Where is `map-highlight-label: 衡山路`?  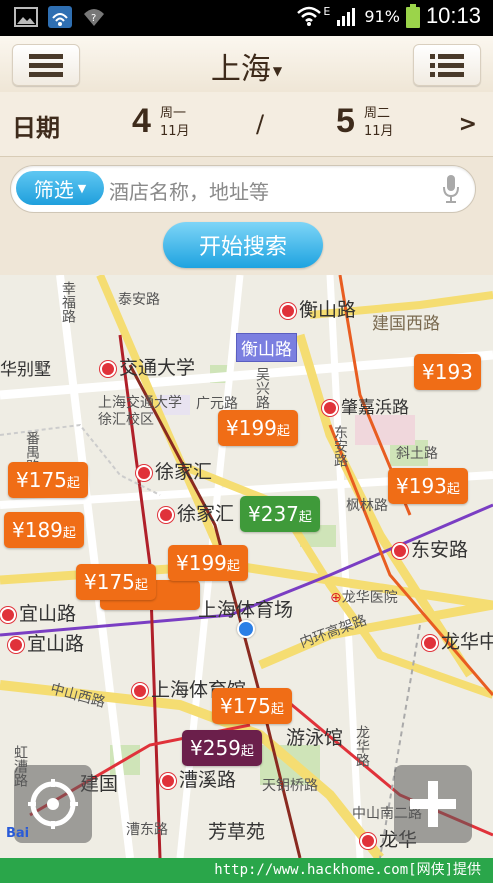 map-highlight-label: 衡山路 is located at coordinates (266, 347).